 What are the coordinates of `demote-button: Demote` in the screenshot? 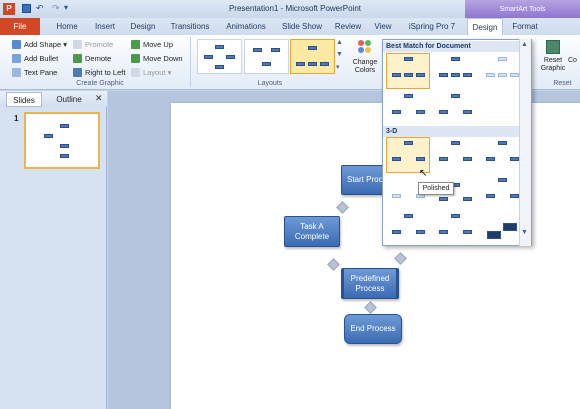 It's located at (92, 58).